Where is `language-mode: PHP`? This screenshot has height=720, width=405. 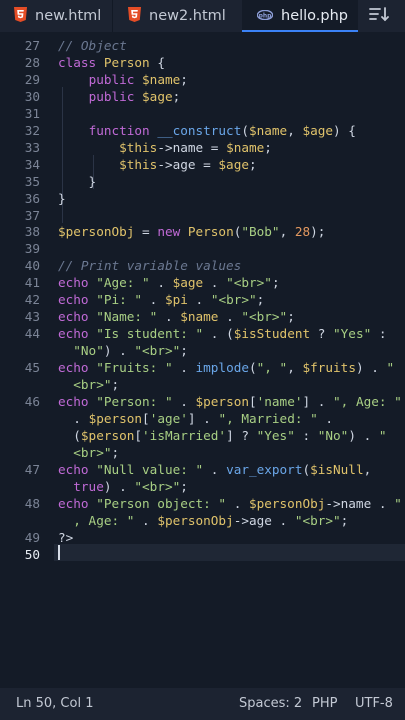
language-mode: PHP is located at coordinates (324, 703).